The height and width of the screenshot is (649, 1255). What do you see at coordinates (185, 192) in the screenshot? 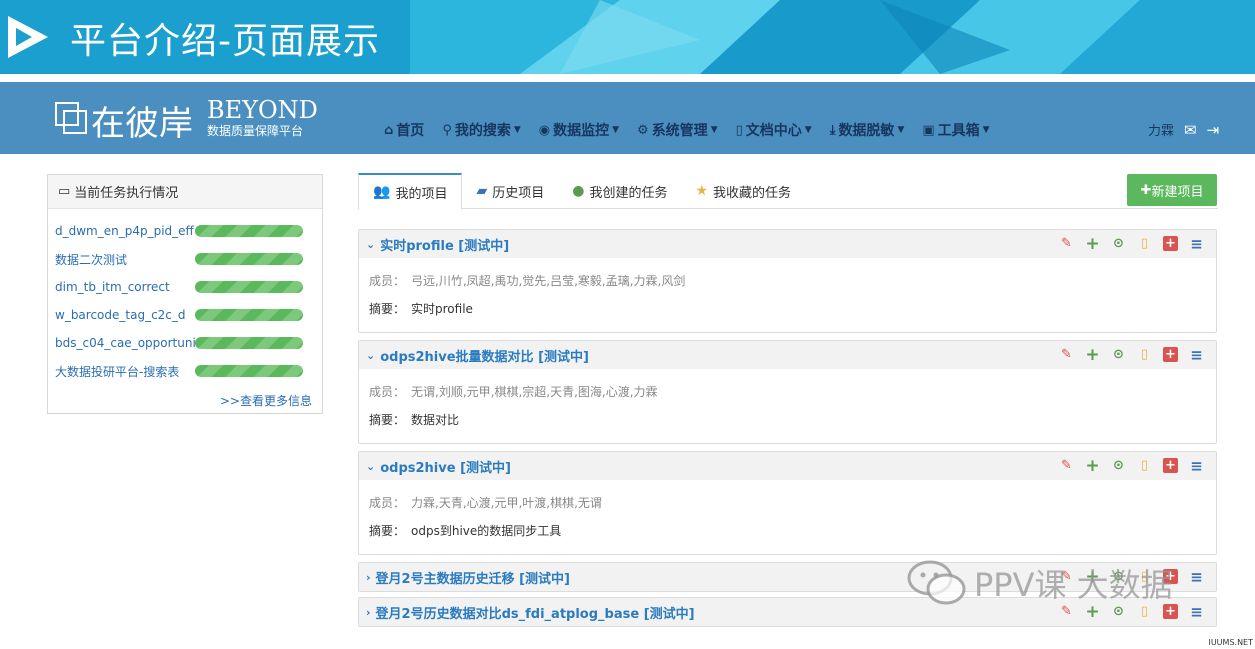
I see `task-panel-header: ▭ 当前任务执行情况` at bounding box center [185, 192].